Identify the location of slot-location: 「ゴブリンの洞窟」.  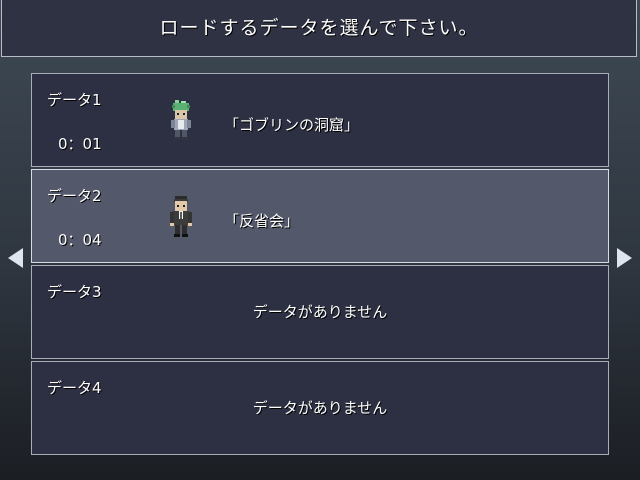
(292, 125).